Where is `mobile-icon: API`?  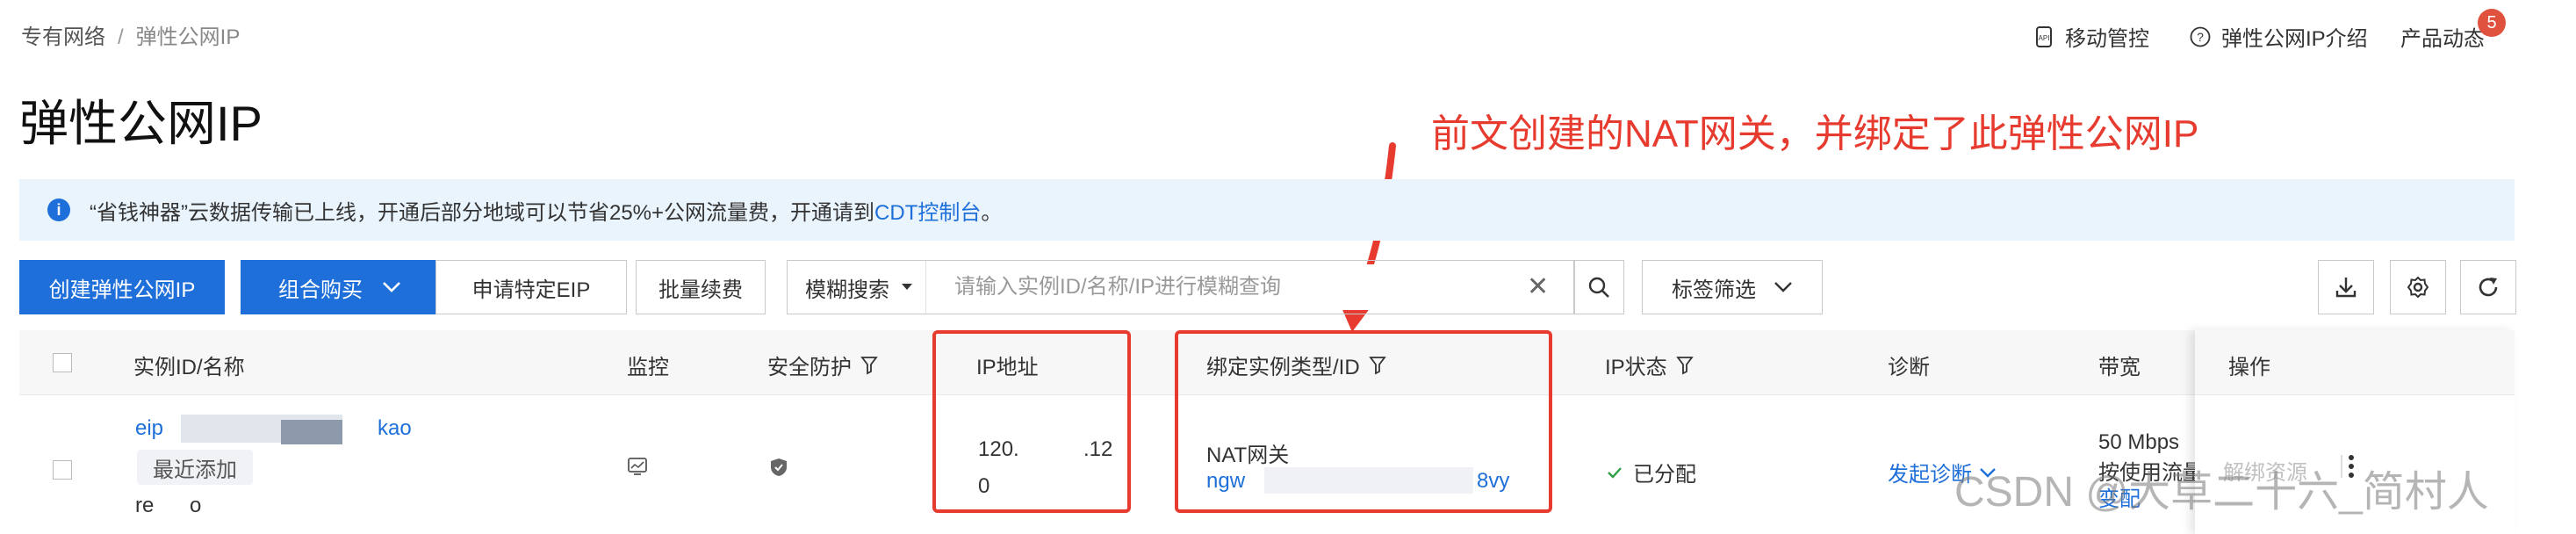
mobile-icon: API is located at coordinates (2043, 36).